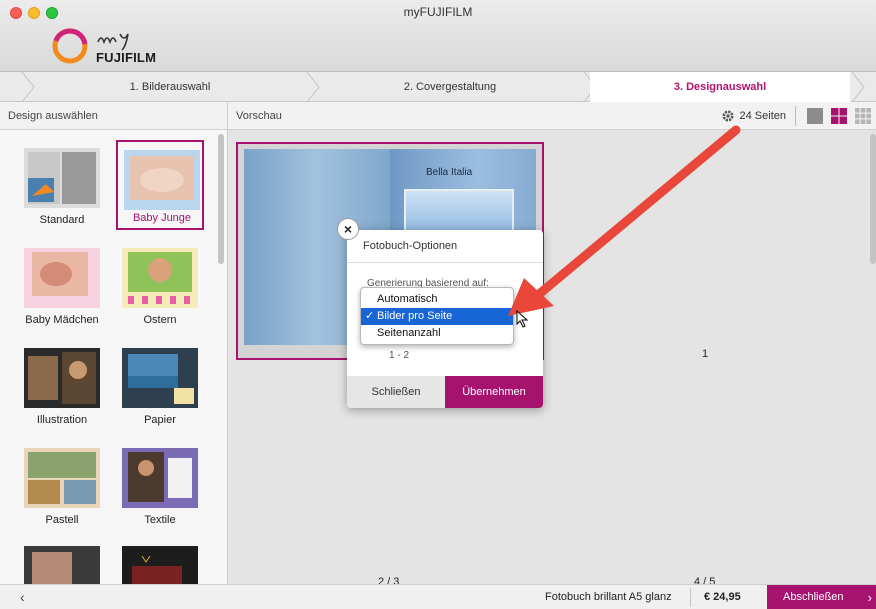 The width and height of the screenshot is (876, 609). Describe the element at coordinates (863, 116) in the screenshot. I see `grid-3x3-view-icon` at that location.